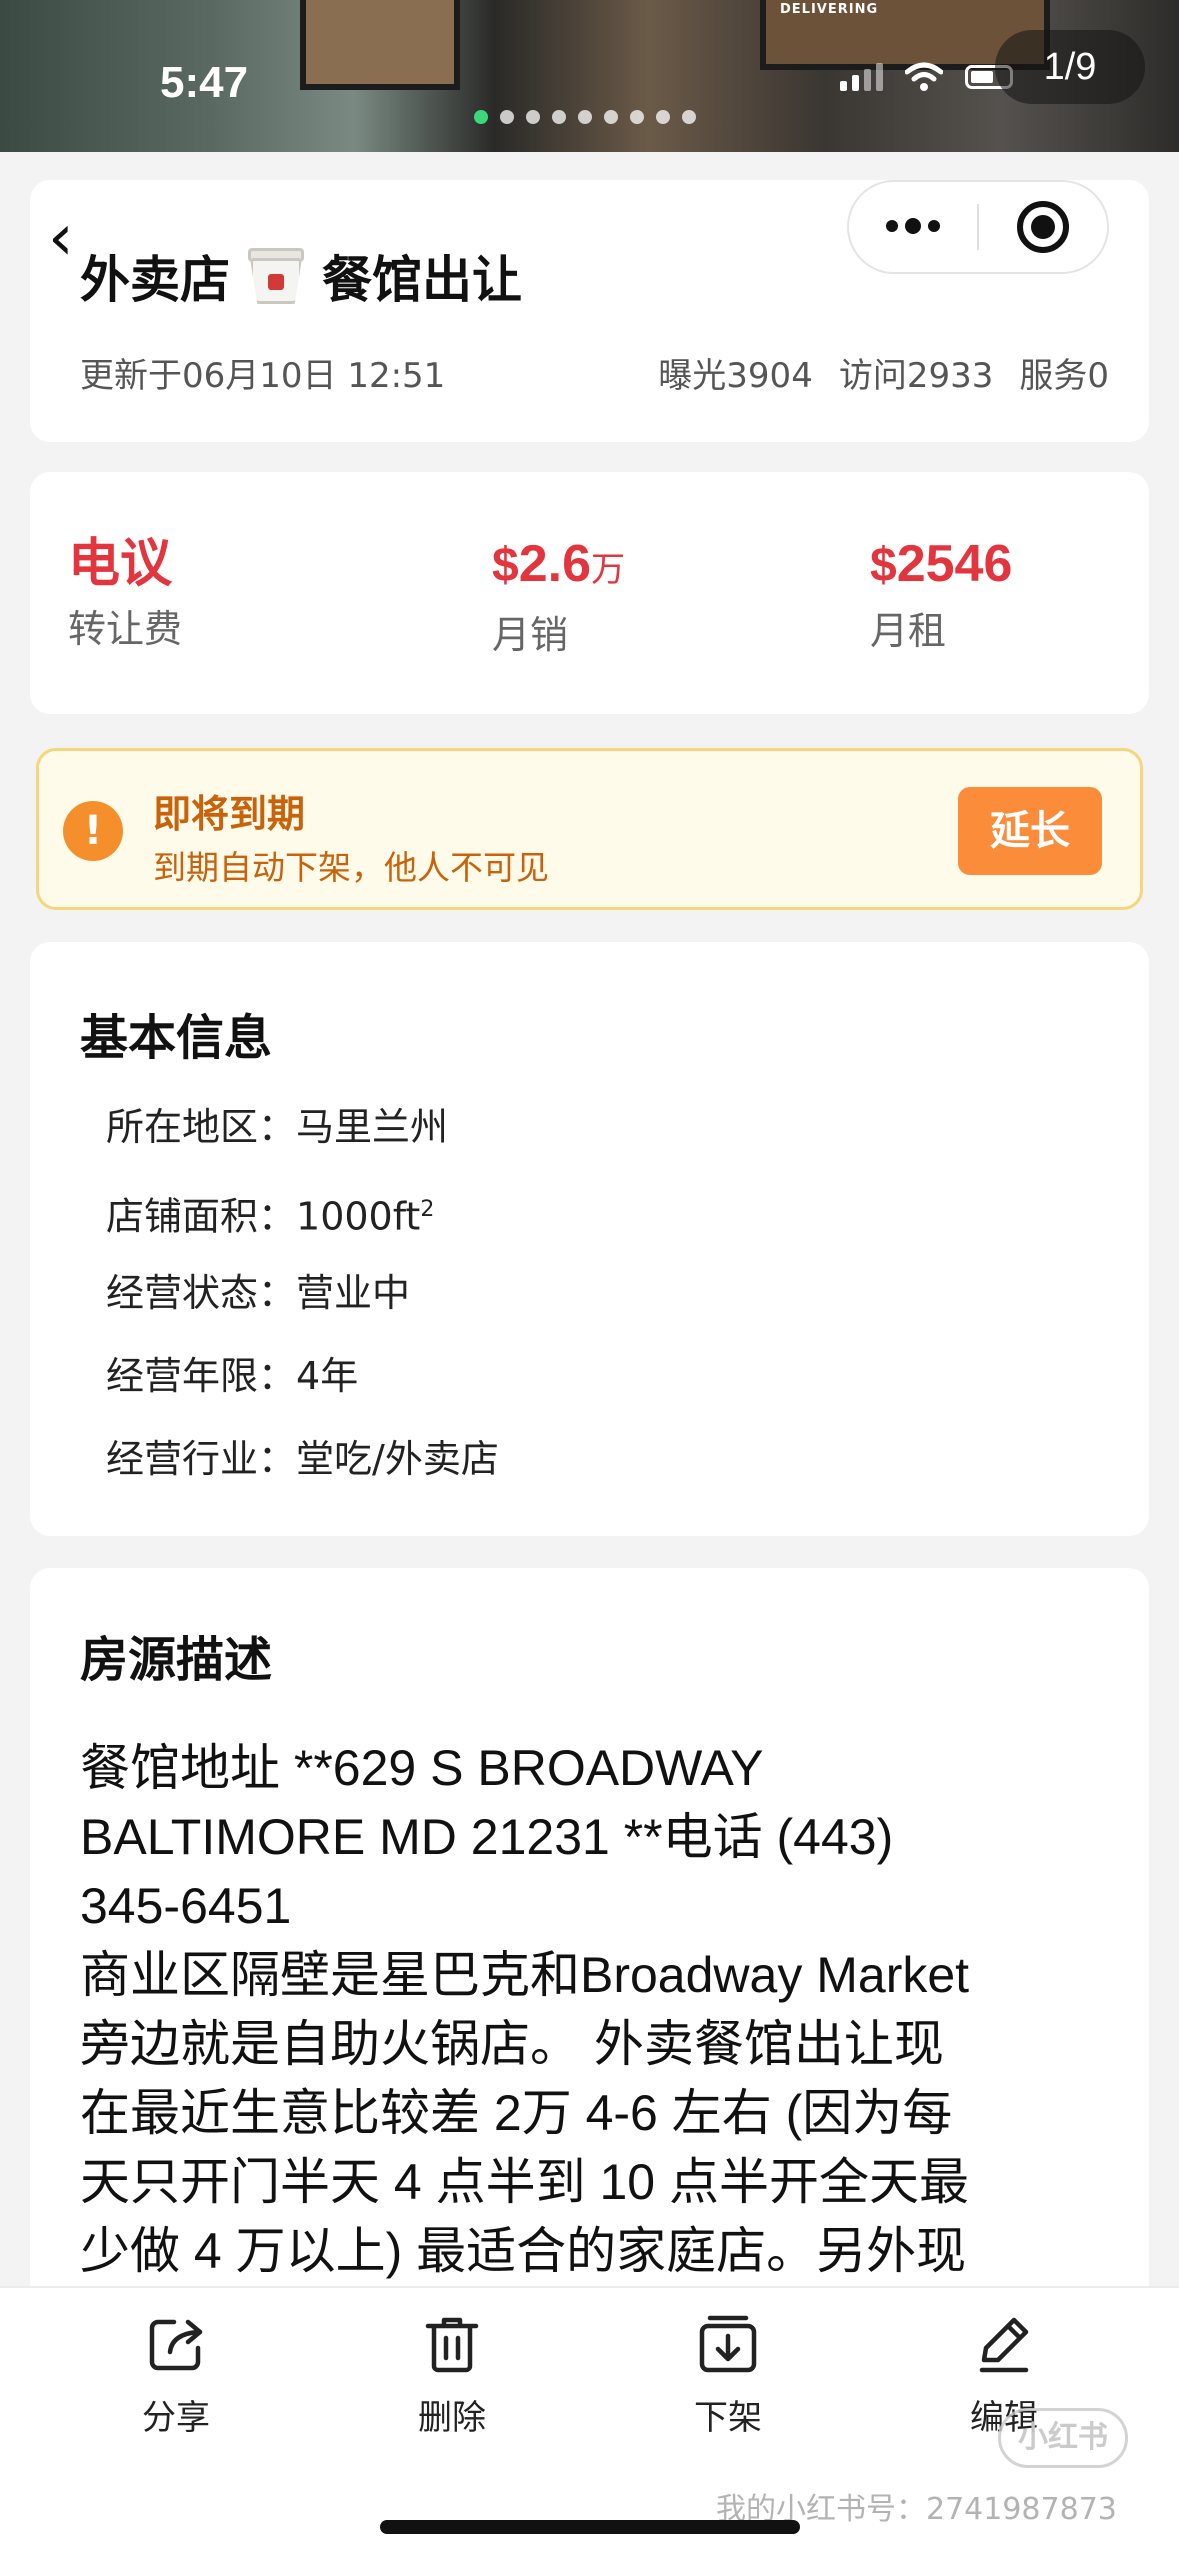  Describe the element at coordinates (1063, 2438) in the screenshot. I see `watermark-logo: 小红书` at that location.